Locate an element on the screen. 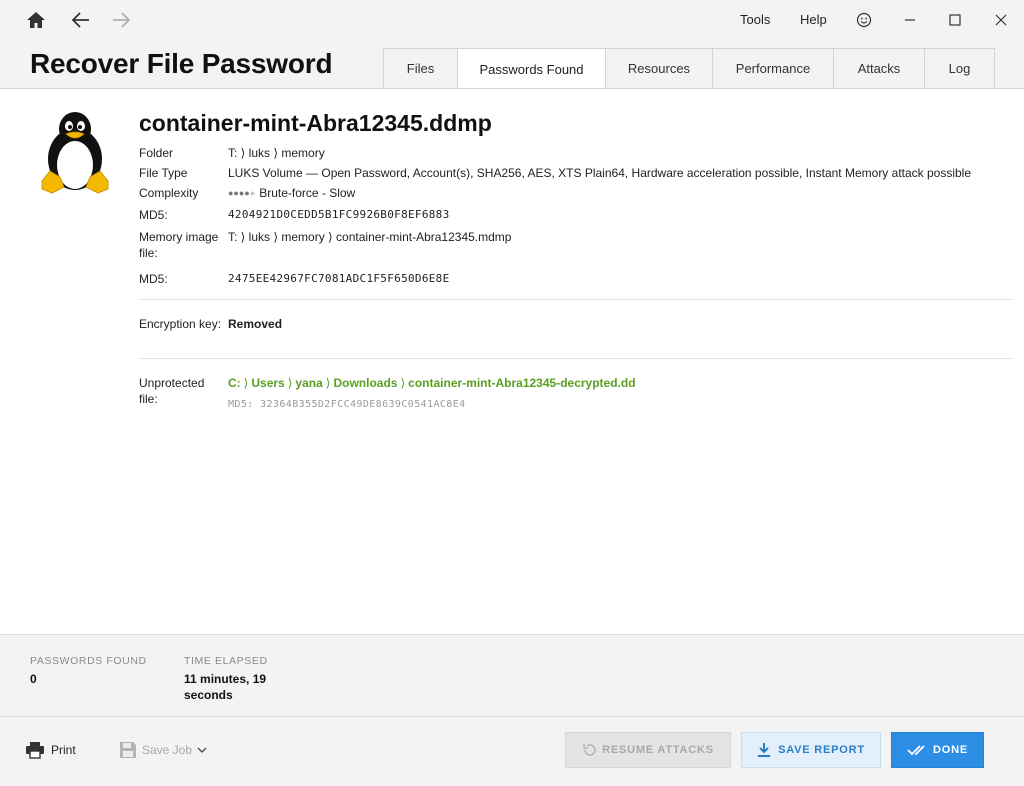 This screenshot has height=786, width=1024. print-label: Print is located at coordinates (63, 750).